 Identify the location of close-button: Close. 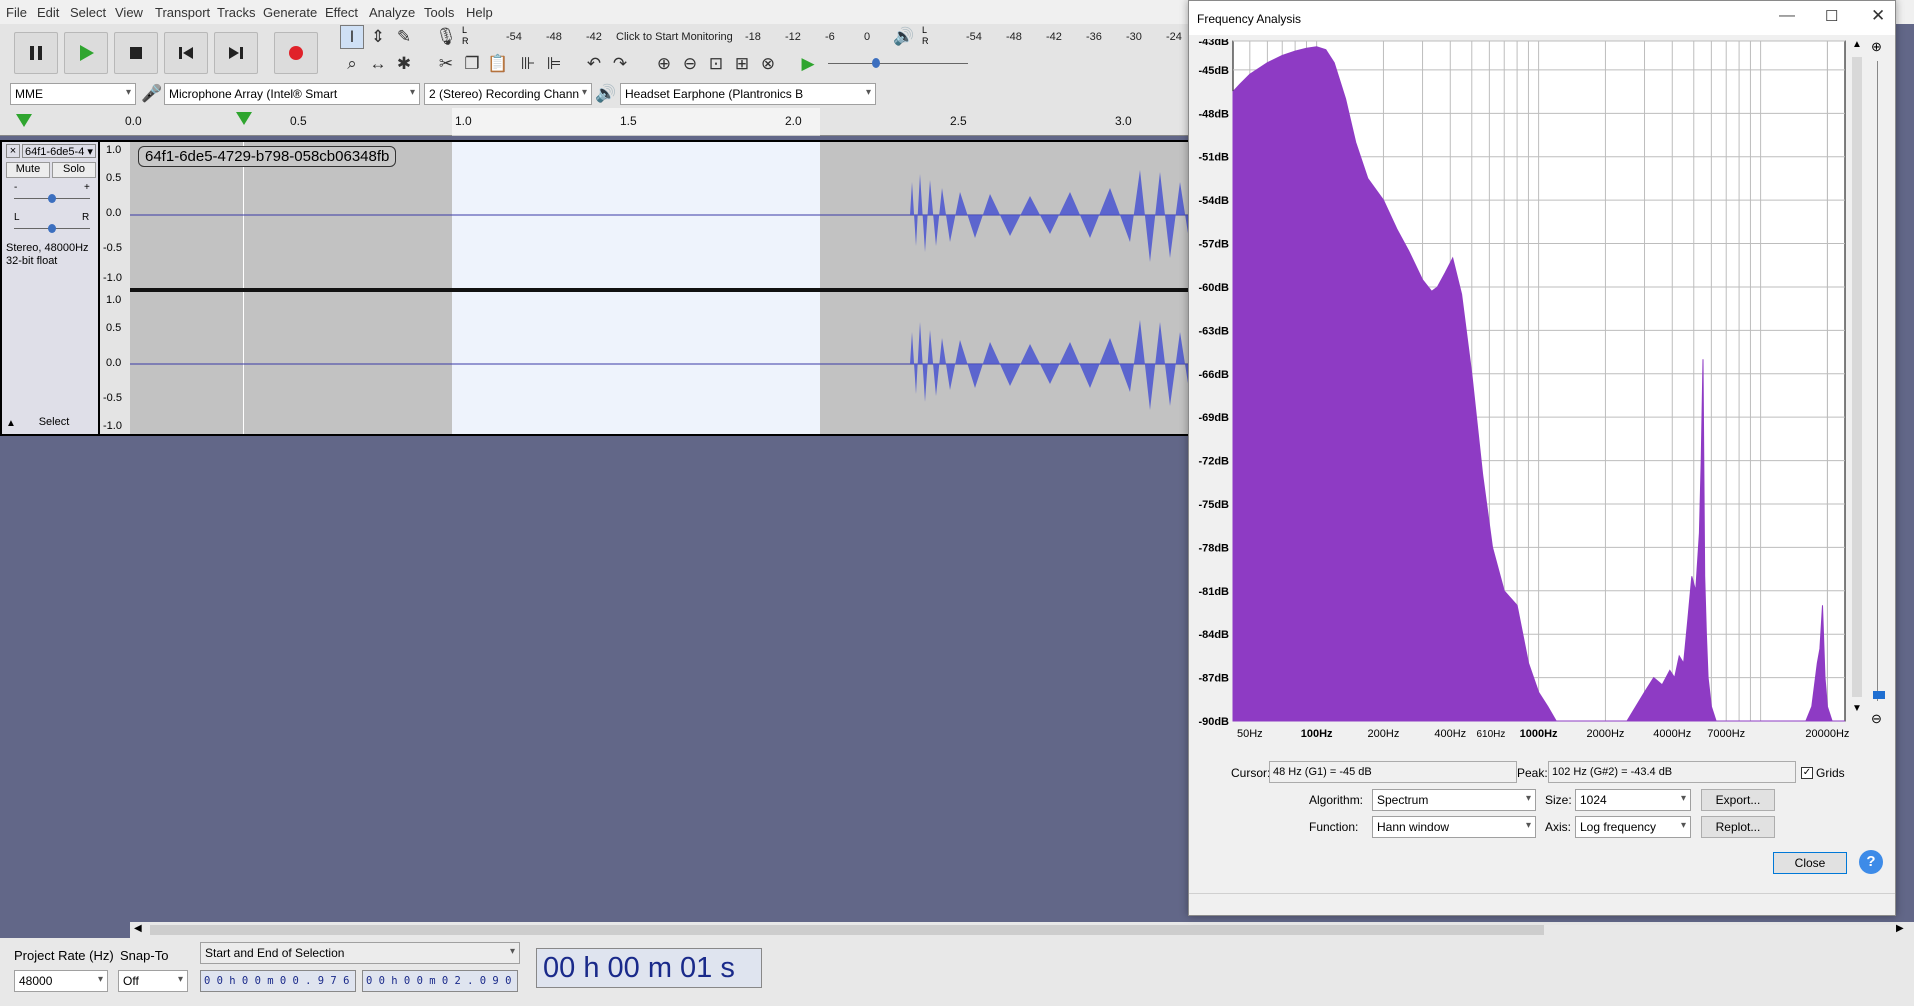
(1810, 863).